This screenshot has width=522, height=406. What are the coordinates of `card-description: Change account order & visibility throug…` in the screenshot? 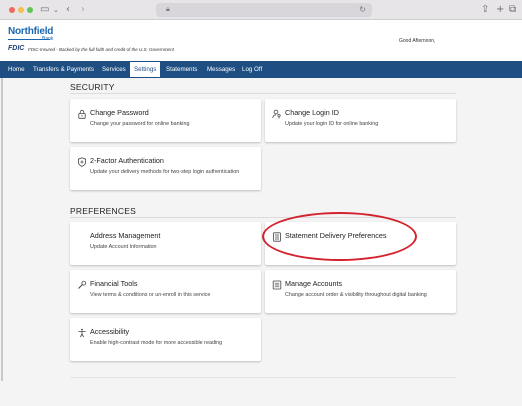 It's located at (356, 295).